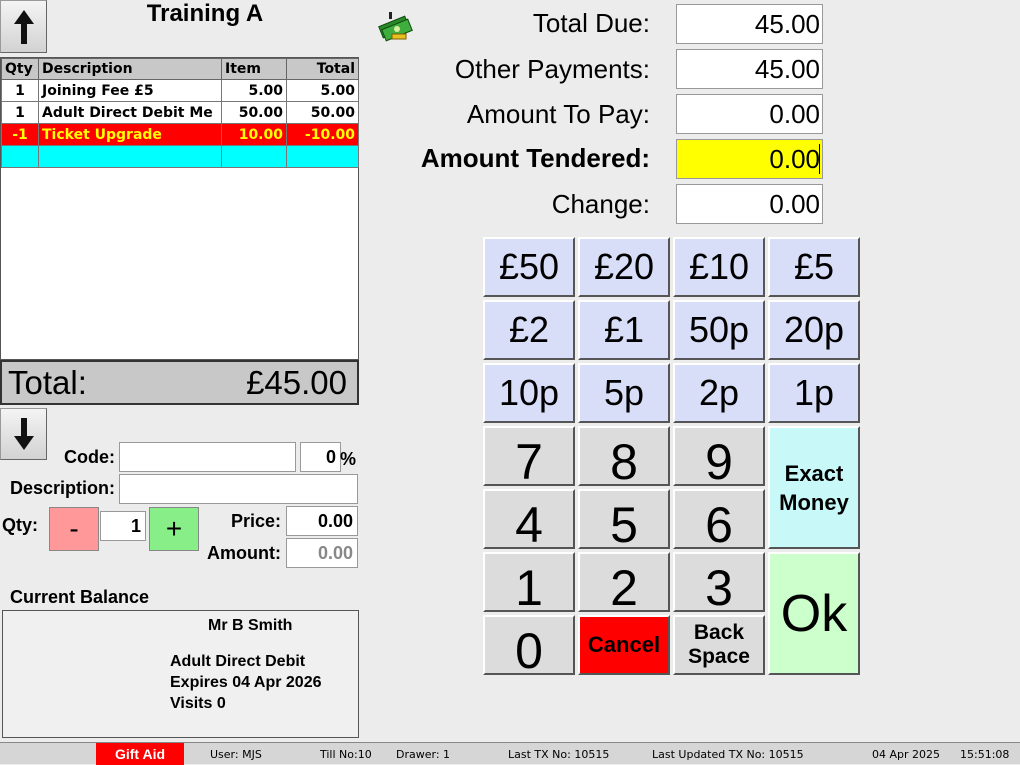 This screenshot has width=1020, height=765. What do you see at coordinates (254, 134) in the screenshot?
I see `row-item: 10.00` at bounding box center [254, 134].